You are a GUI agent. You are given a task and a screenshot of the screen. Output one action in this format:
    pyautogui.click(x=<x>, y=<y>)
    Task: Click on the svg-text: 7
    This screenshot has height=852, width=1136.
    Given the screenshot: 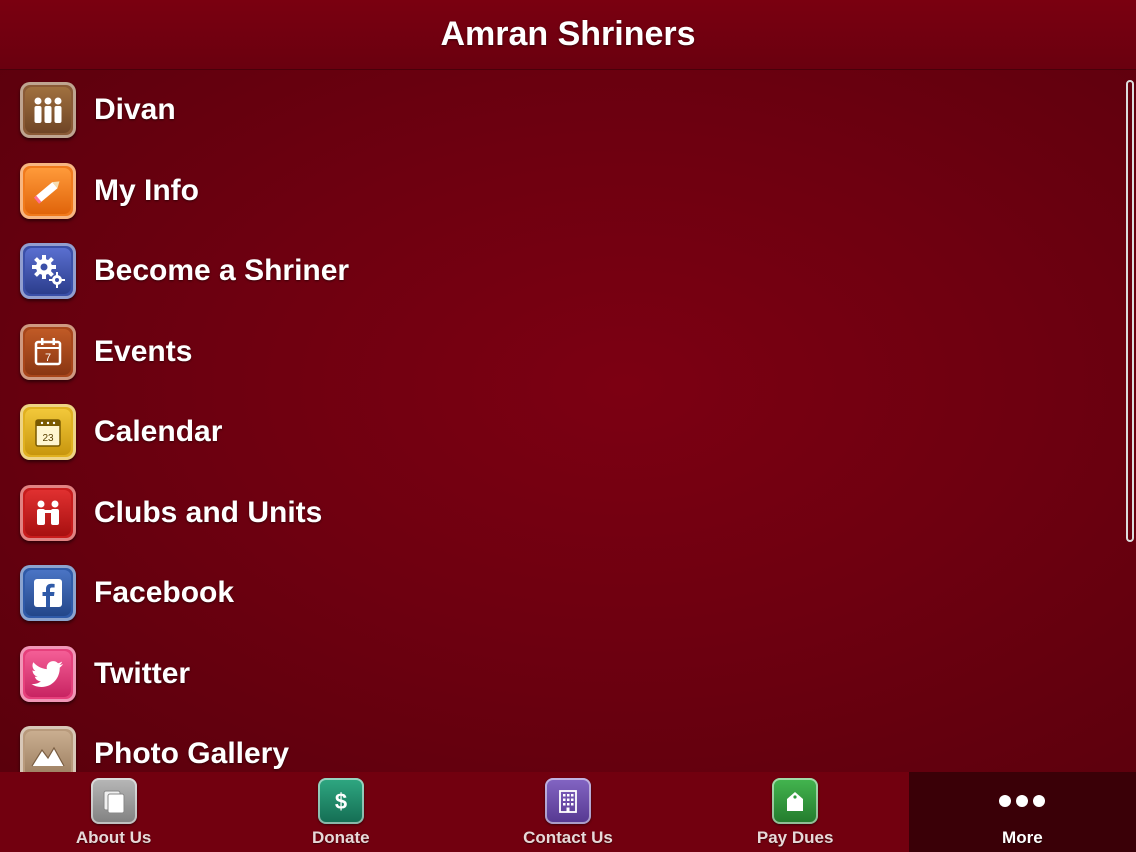 What is the action you would take?
    pyautogui.click(x=48, y=358)
    